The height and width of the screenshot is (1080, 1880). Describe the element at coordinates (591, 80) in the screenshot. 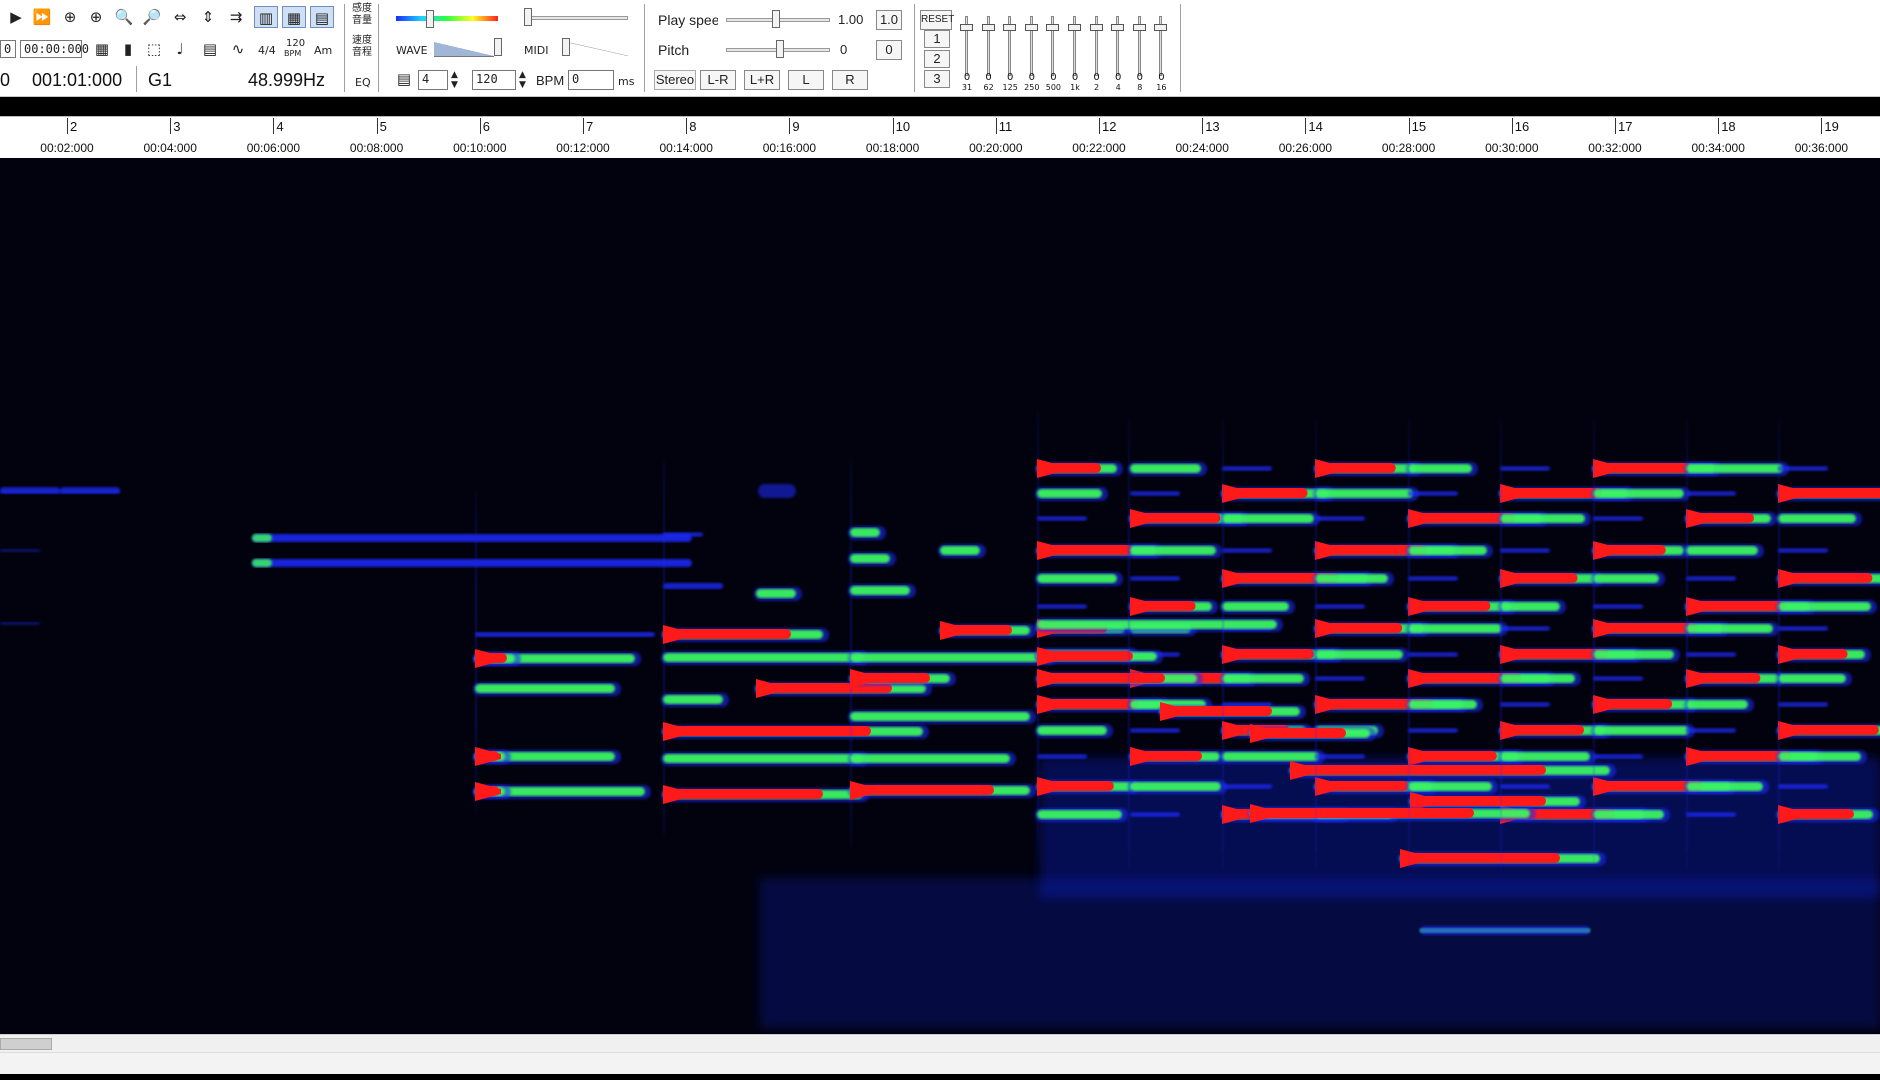

I see `ms-field: 0` at that location.